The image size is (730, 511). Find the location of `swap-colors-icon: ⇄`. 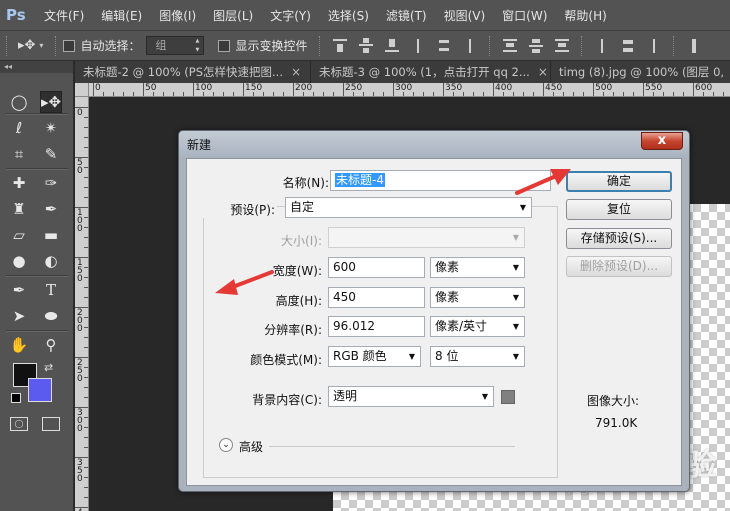

swap-colors-icon: ⇄ is located at coordinates (48, 367).